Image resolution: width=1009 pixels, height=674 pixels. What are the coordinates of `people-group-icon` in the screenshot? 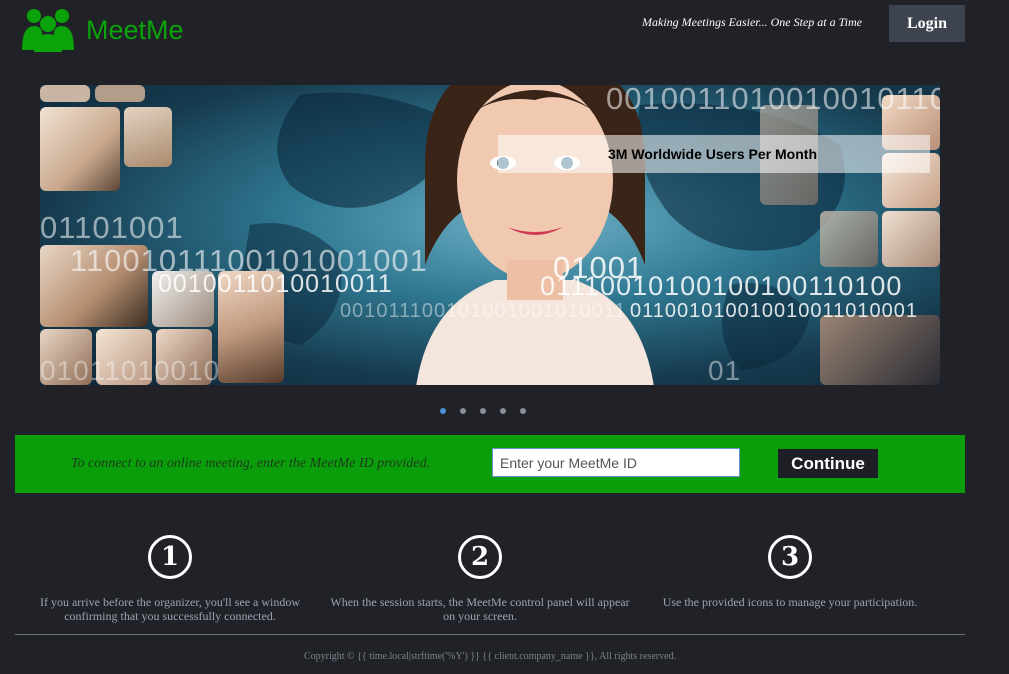 It's located at (48, 30).